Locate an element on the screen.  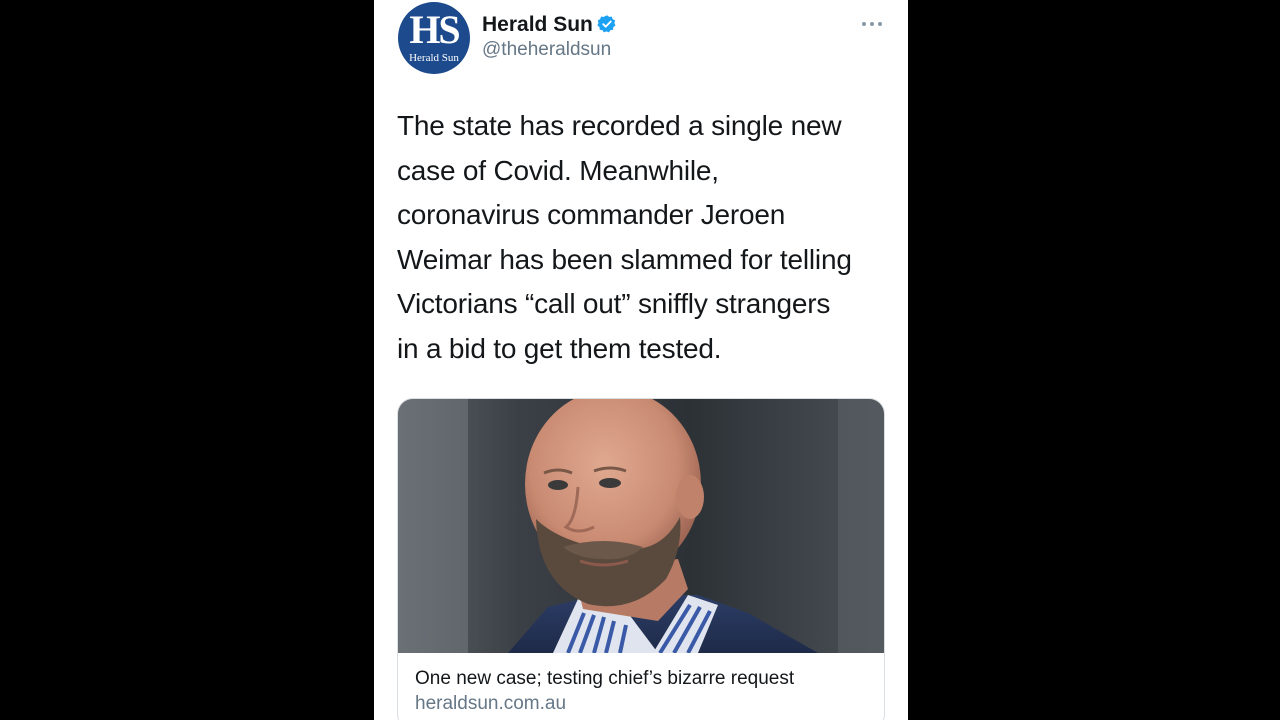
tweet-text-line: Victorians “call out” sniffly strangers is located at coordinates (614, 303).